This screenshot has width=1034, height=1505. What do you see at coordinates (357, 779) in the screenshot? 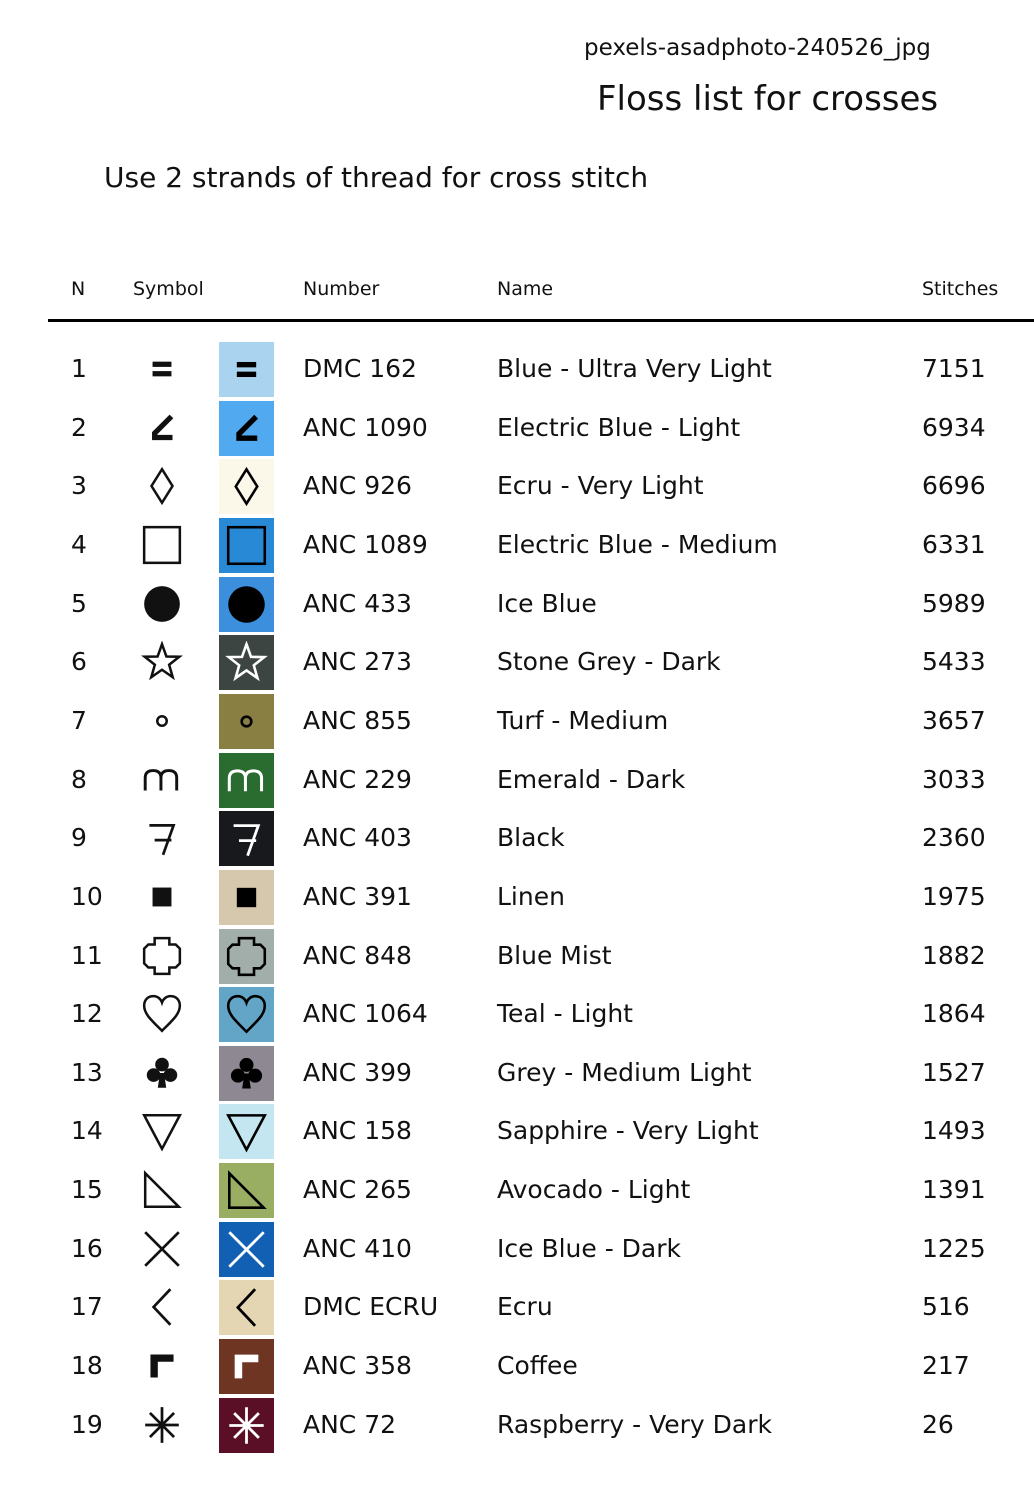
I see `floss-number: ANC 229` at bounding box center [357, 779].